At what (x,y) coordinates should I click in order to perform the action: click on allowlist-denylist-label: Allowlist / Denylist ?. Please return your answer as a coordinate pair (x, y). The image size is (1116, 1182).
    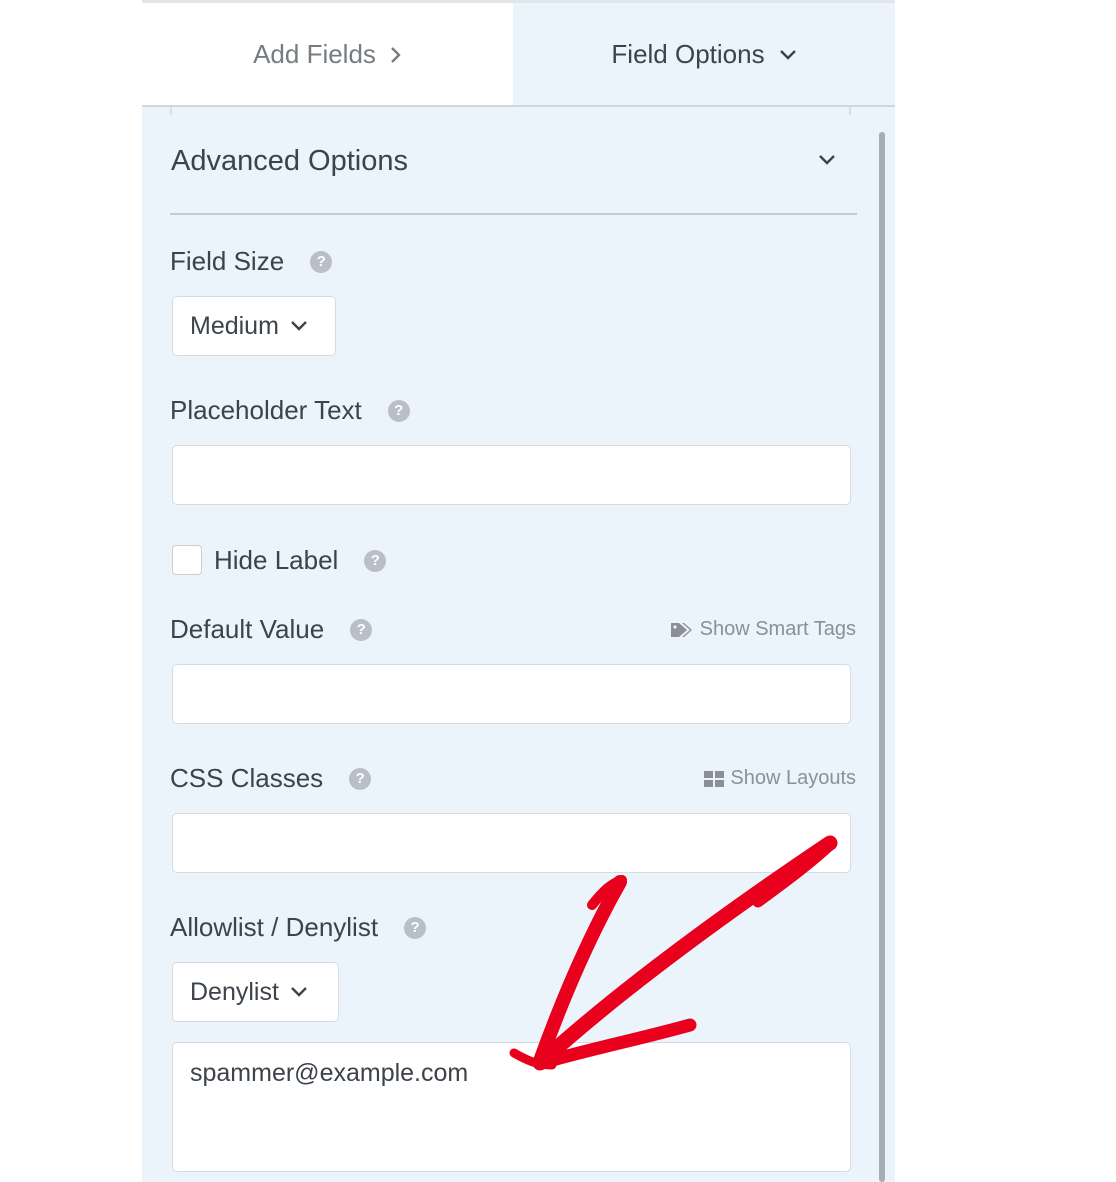
    Looking at the image, I should click on (298, 927).